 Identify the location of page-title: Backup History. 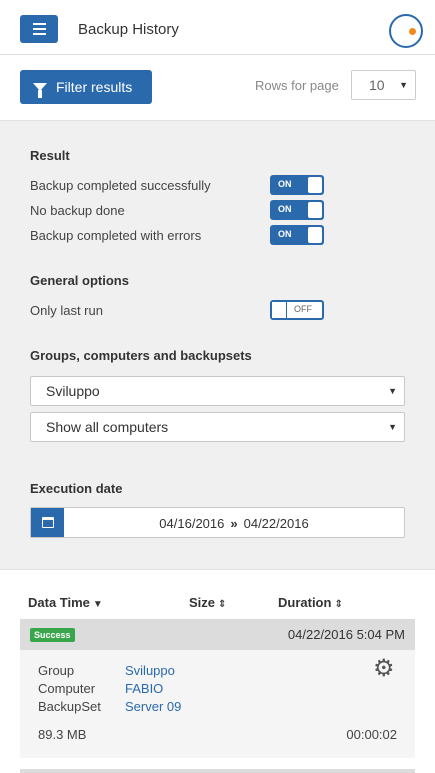
(128, 29).